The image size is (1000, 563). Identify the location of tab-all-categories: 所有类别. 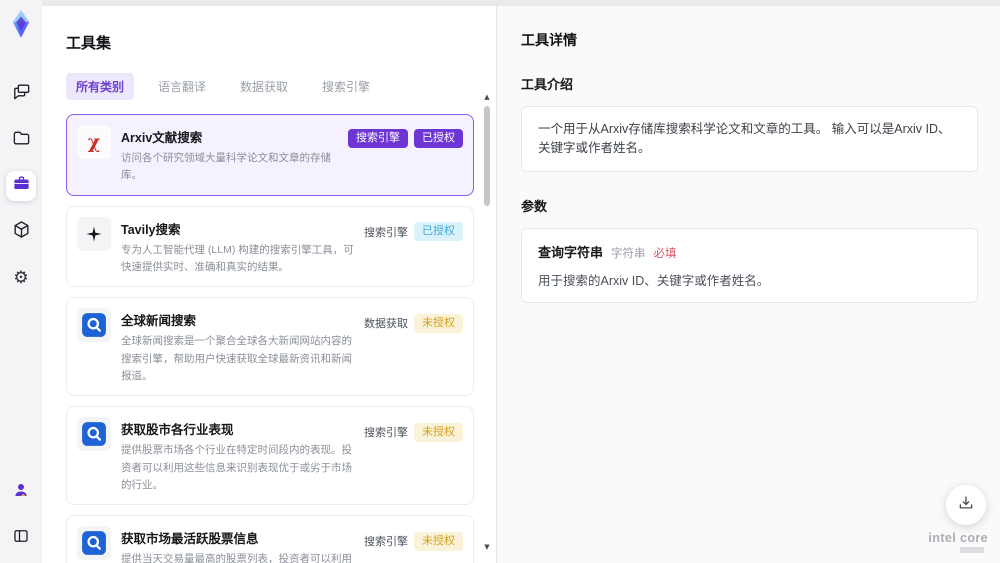
(100, 86).